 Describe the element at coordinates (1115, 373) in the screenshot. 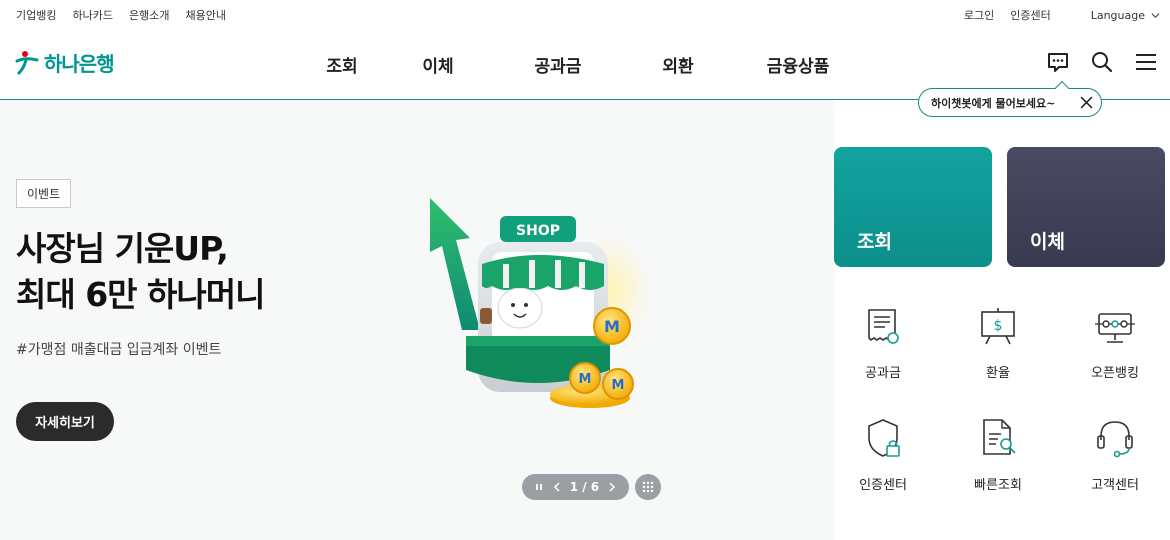

I see `quick-item-label: 오픈뱅킹` at that location.